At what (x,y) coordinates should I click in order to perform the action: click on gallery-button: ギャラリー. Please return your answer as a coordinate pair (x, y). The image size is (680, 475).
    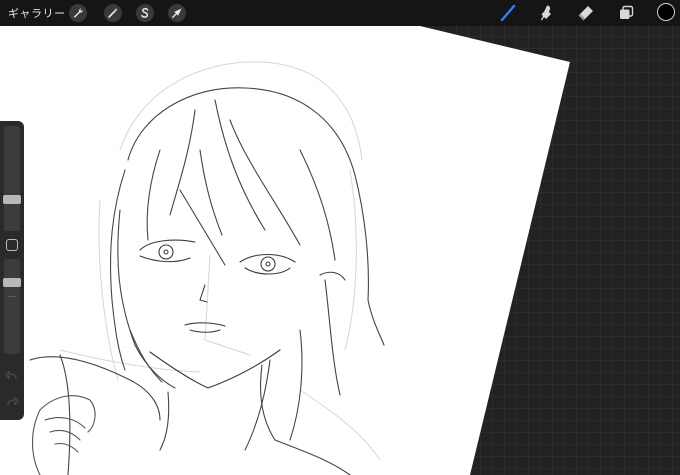
    Looking at the image, I should click on (37, 13).